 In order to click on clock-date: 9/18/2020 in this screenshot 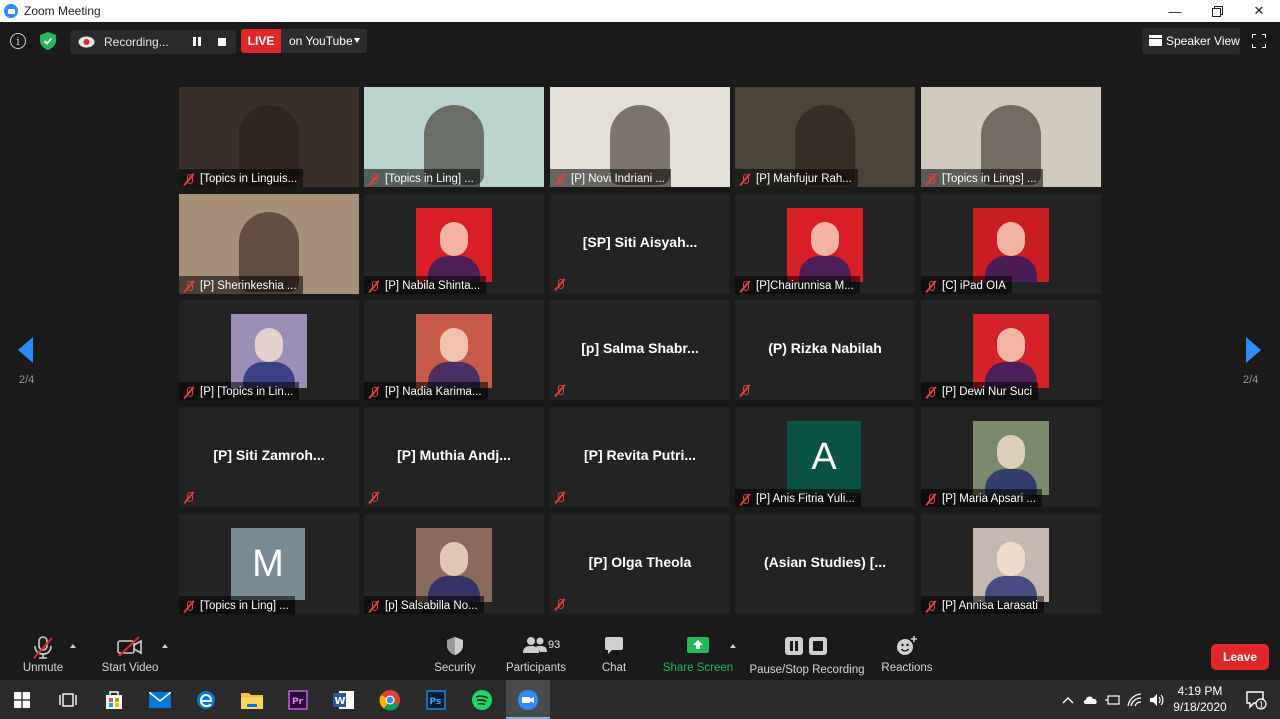, I will do `click(1200, 707)`.